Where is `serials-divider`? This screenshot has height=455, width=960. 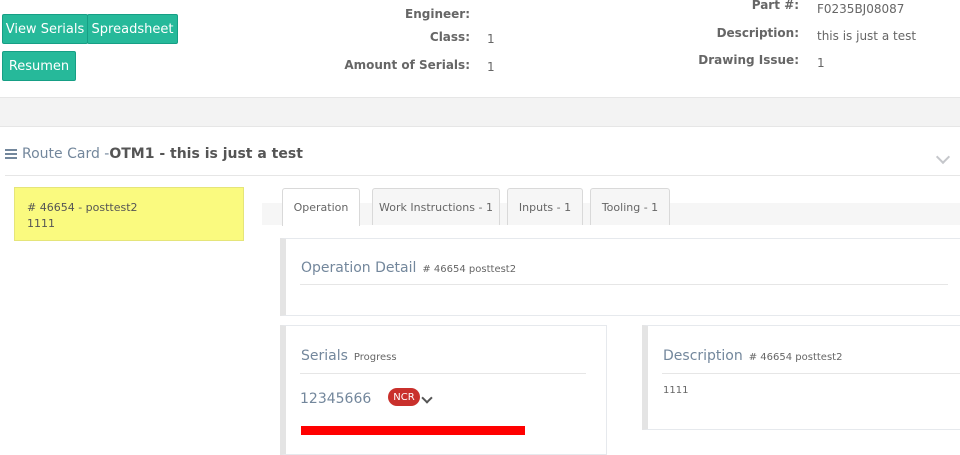 serials-divider is located at coordinates (443, 373).